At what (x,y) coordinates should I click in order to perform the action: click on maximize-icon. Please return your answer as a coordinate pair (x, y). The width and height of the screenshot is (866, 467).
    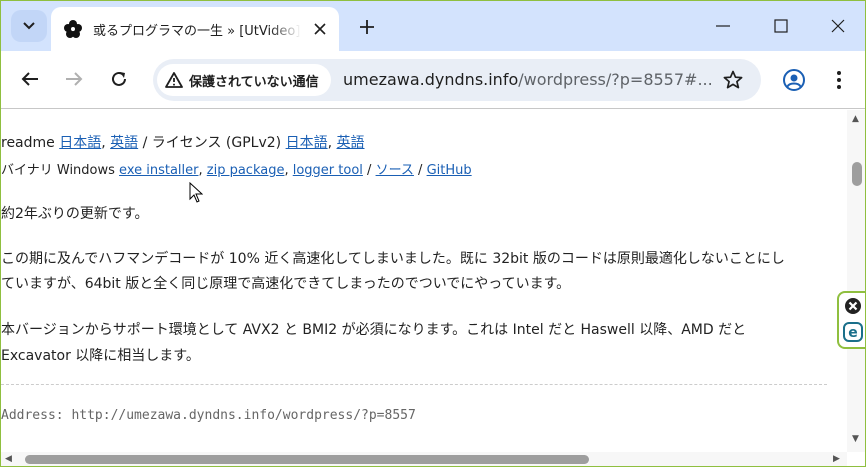
    Looking at the image, I should click on (781, 26).